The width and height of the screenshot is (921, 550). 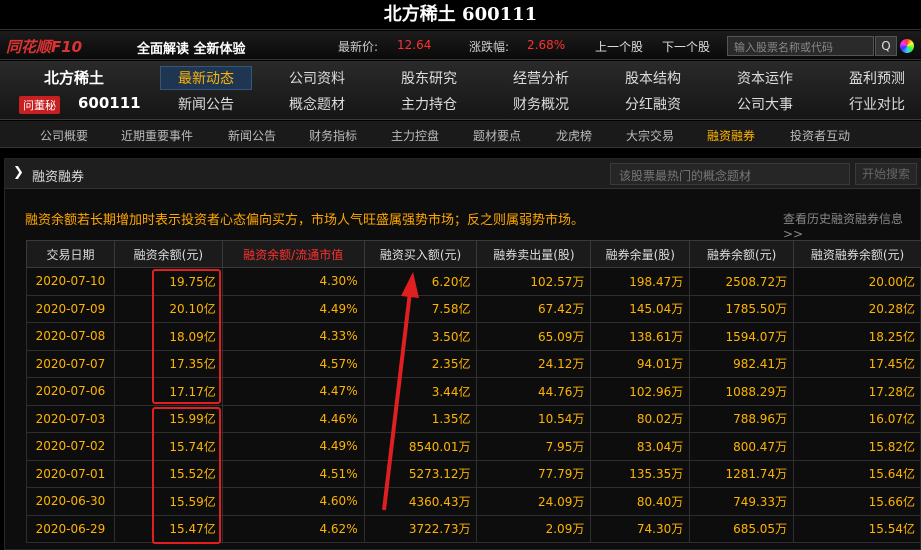 What do you see at coordinates (800, 46) in the screenshot?
I see `stock-search-input: 输入股票名称或代码` at bounding box center [800, 46].